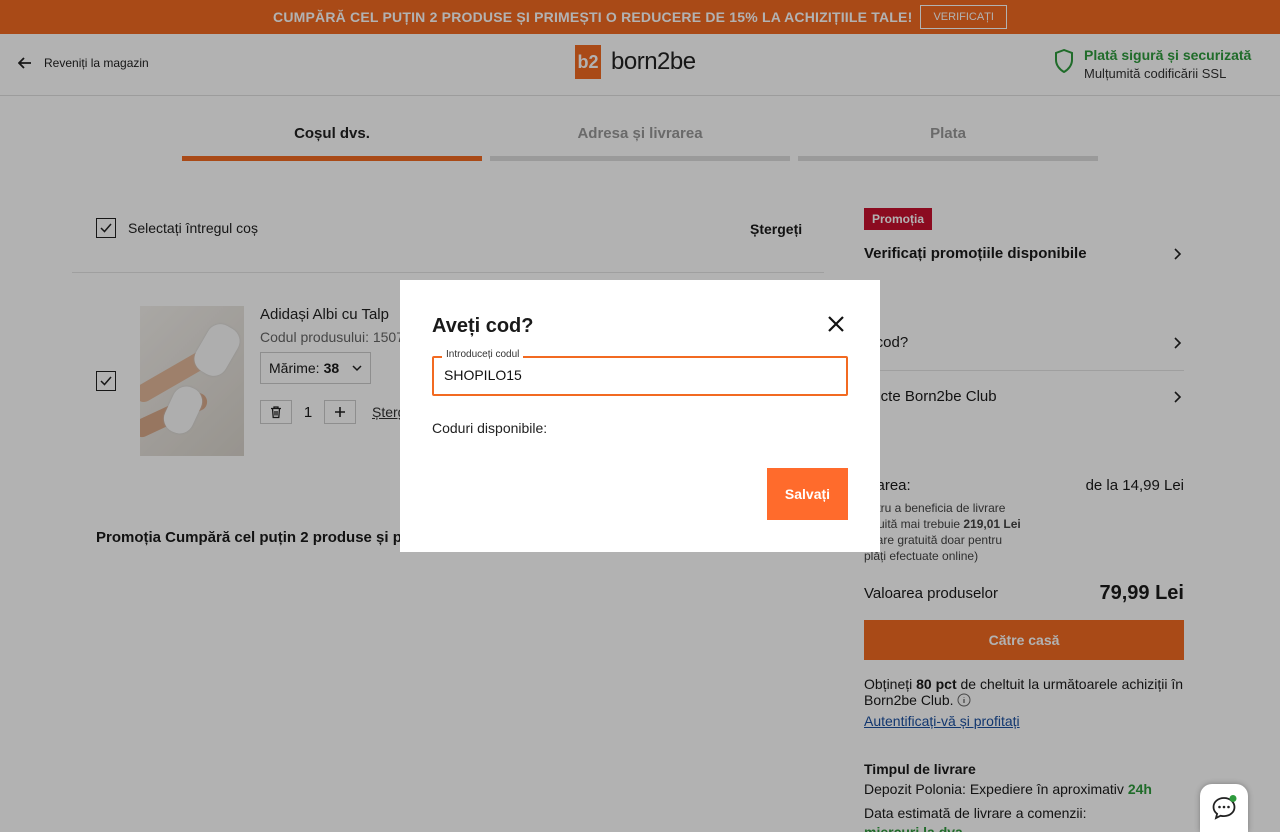 Image resolution: width=1280 pixels, height=832 pixels. Describe the element at coordinates (483, 354) in the screenshot. I see `code-field-label: Introduceți codul` at that location.